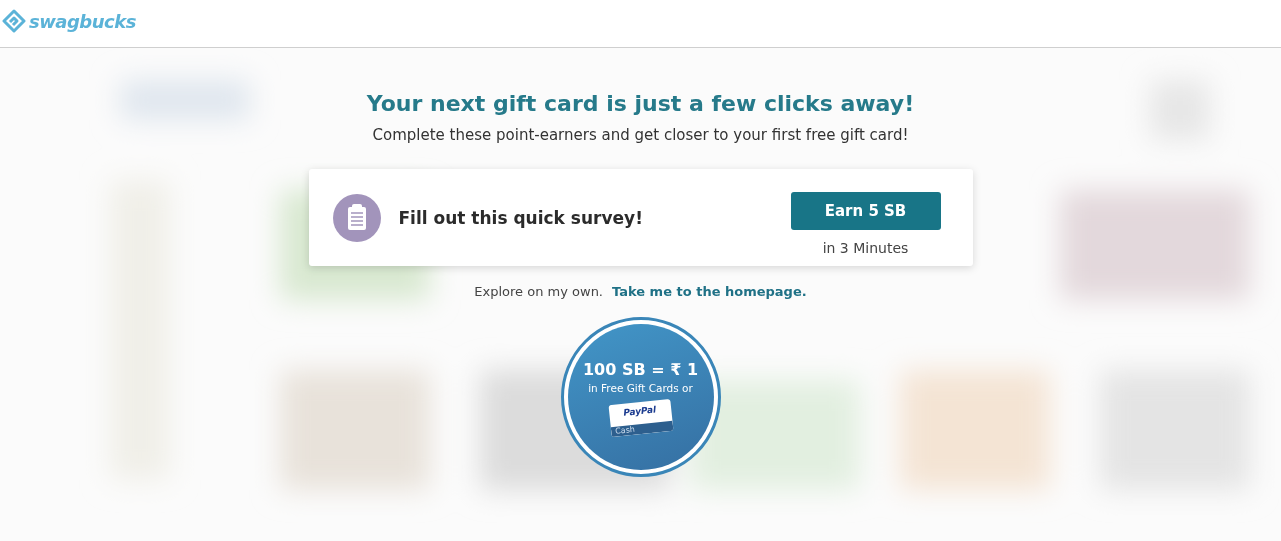  Describe the element at coordinates (640, 104) in the screenshot. I see `page-heading: Your next gift card is just a few clicks away!` at that location.